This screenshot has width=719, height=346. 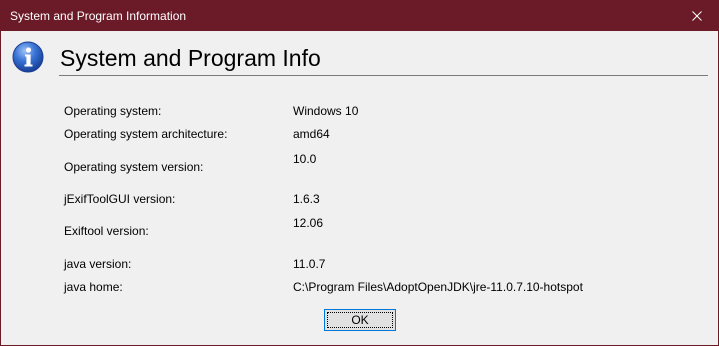 I want to click on value-jexiftoolgui-version: 1.6.3, so click(x=306, y=199).